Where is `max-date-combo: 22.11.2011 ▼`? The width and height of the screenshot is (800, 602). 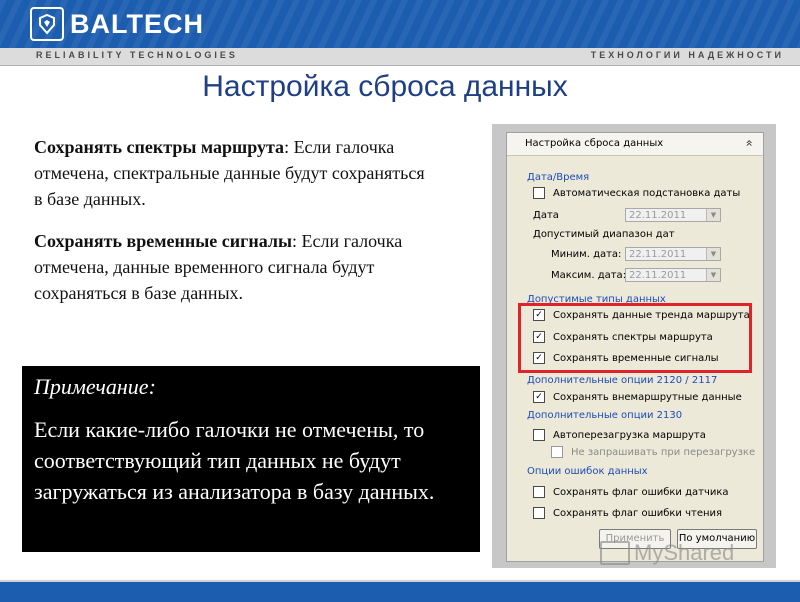 max-date-combo: 22.11.2011 ▼ is located at coordinates (673, 275).